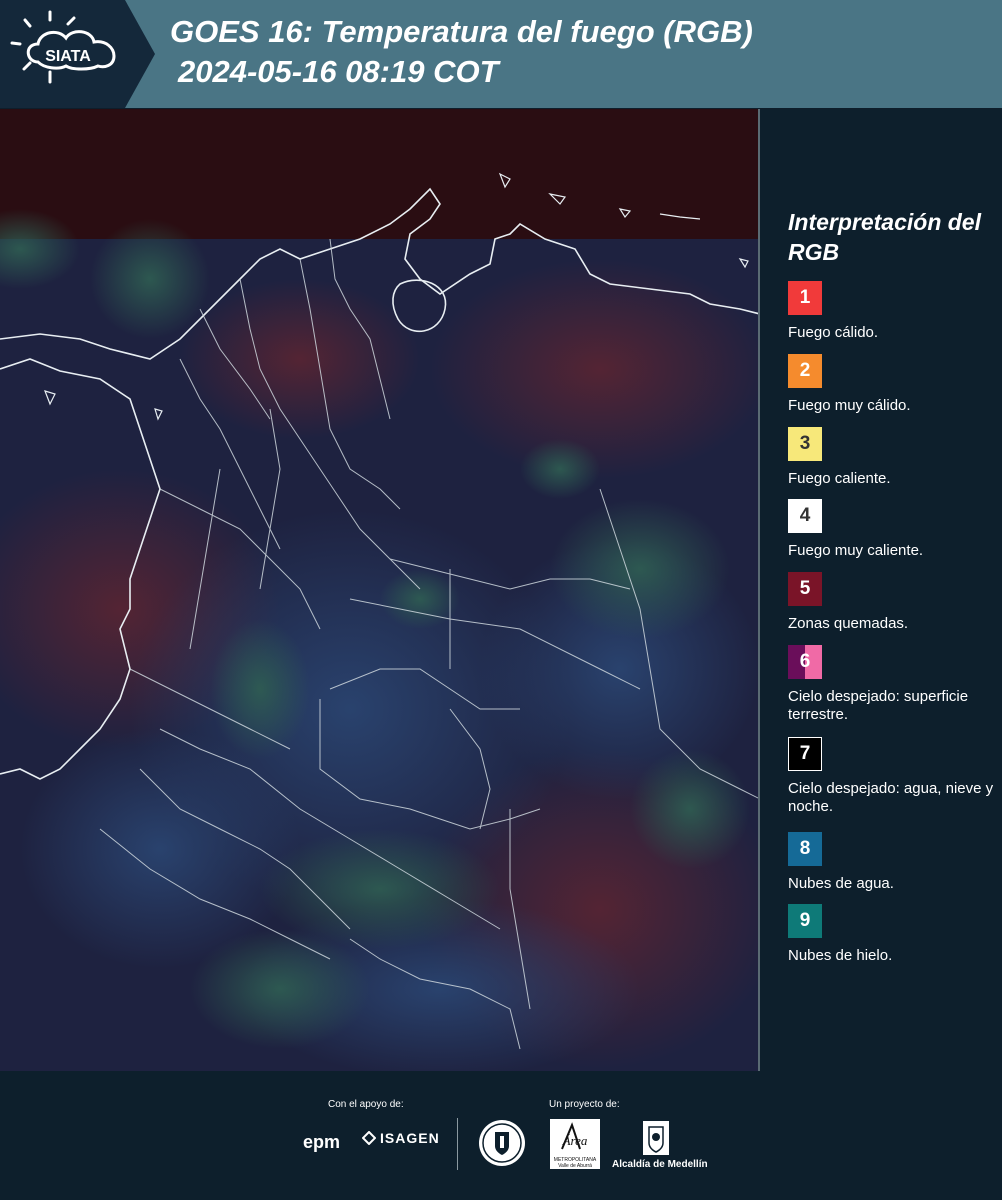  I want to click on legend-swatch-8: 8, so click(805, 849).